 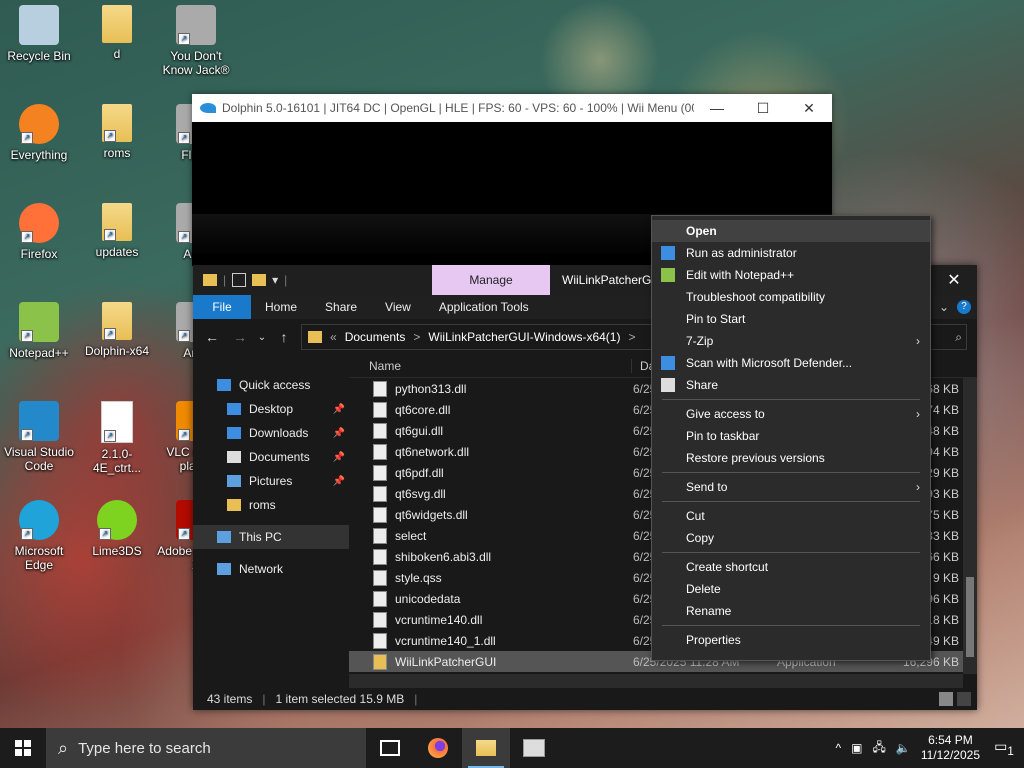 I want to click on taskbar-search: ⌕ Type here to search, so click(x=206, y=748).